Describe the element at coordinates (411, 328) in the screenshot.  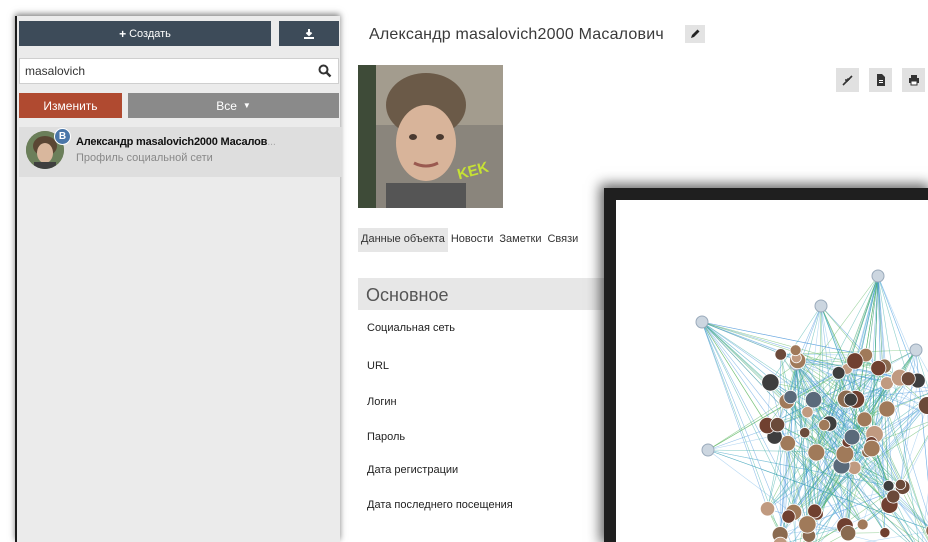
I see `field-label: Социальная сеть` at that location.